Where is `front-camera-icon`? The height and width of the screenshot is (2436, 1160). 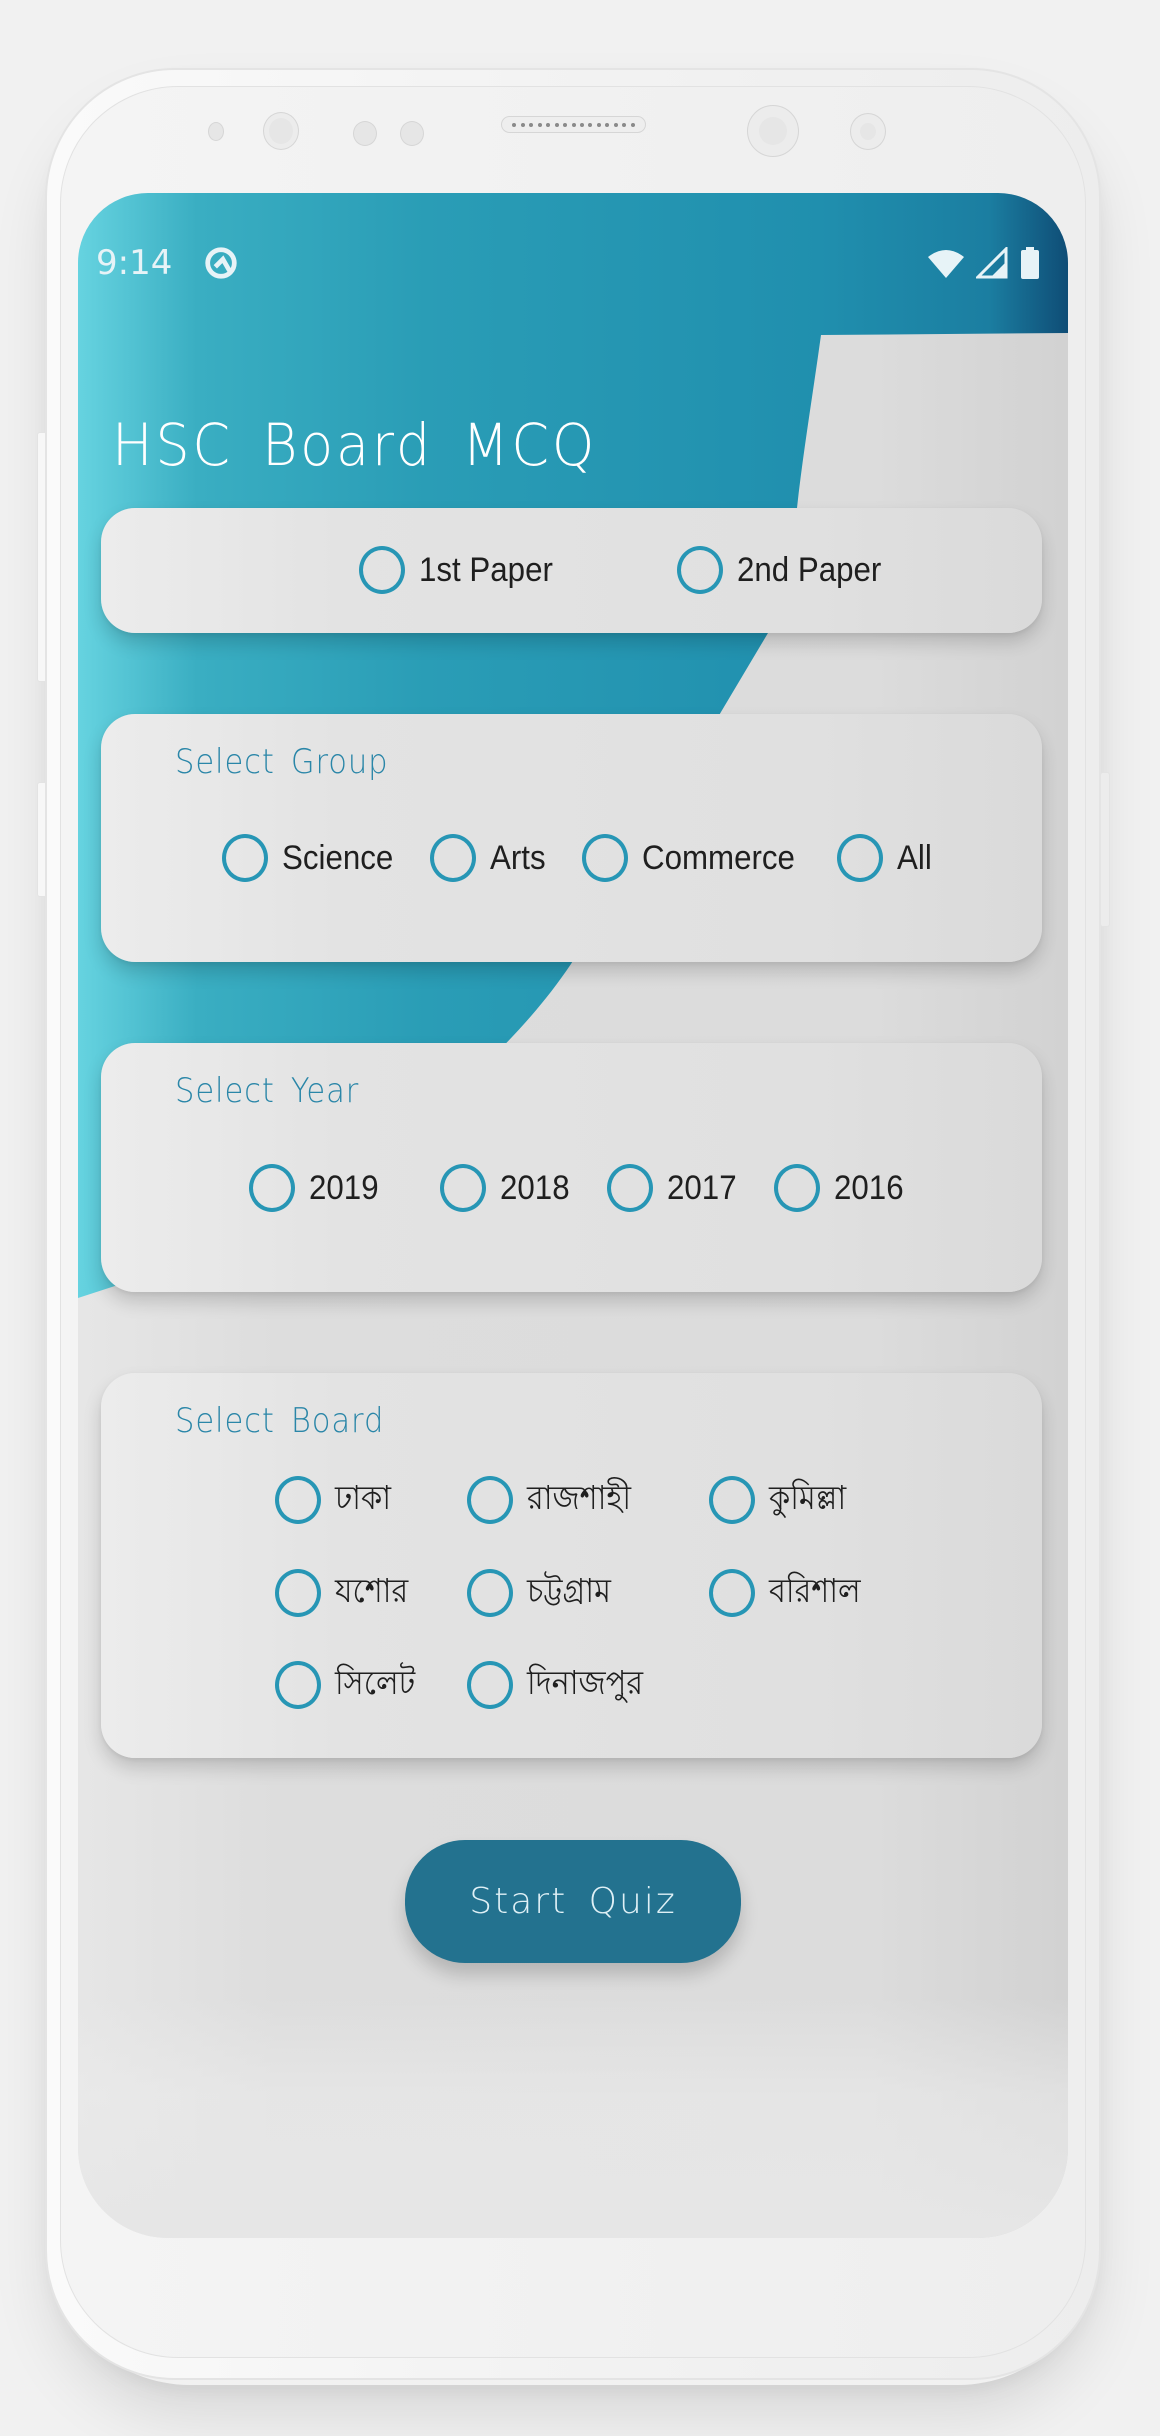
front-camera-icon is located at coordinates (773, 131).